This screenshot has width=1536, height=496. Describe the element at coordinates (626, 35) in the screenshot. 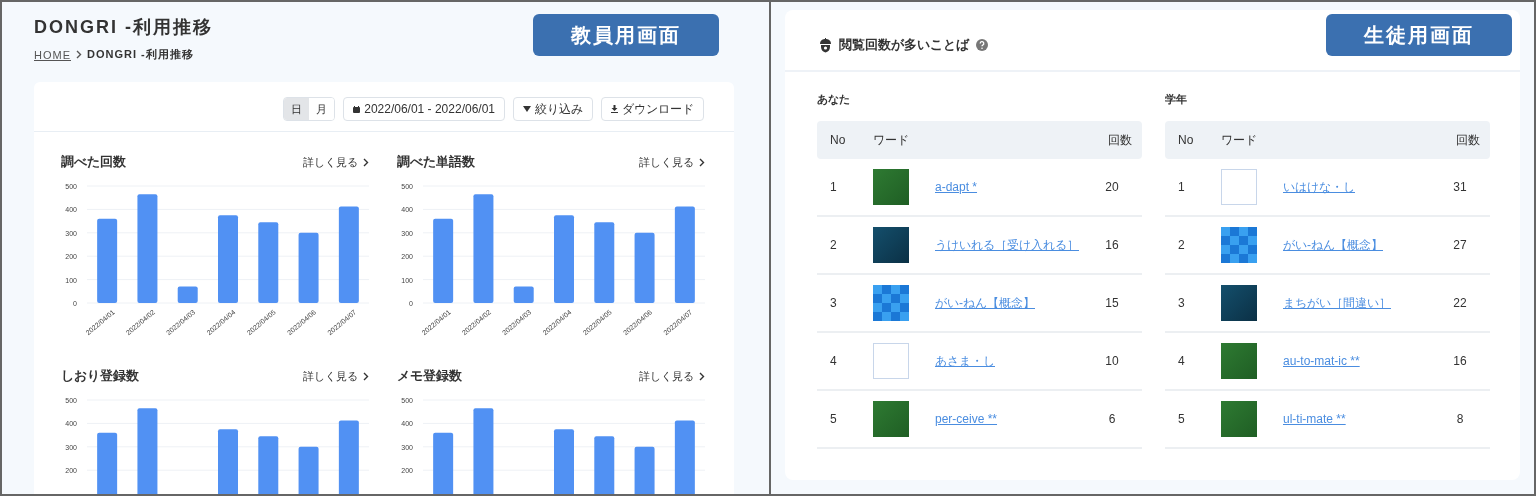

I see `teacher-screen-badge: 教員用画面` at that location.